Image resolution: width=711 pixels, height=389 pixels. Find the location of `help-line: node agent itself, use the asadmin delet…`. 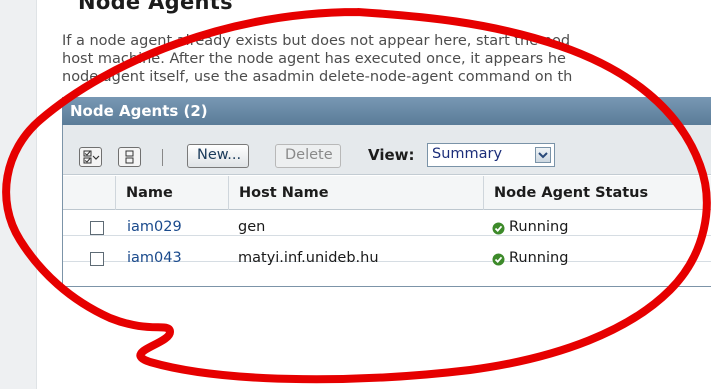

help-line: node agent itself, use the asadmin delet… is located at coordinates (317, 77).